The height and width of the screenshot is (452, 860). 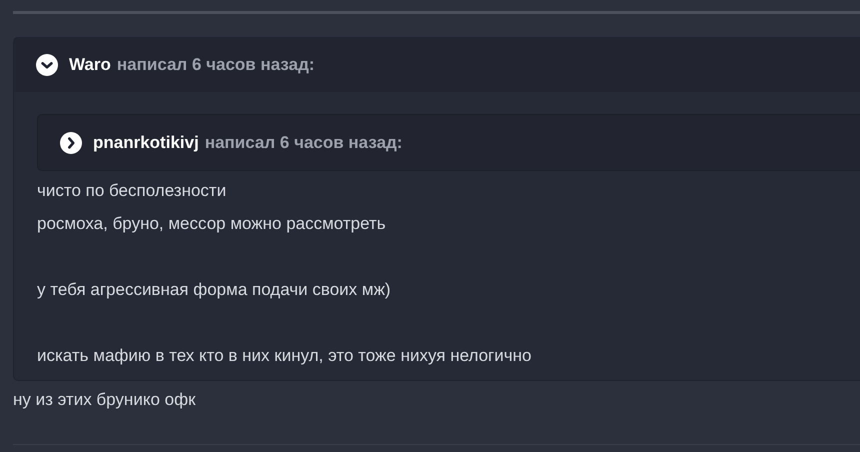 I want to click on chevron-right-icon, so click(x=71, y=143).